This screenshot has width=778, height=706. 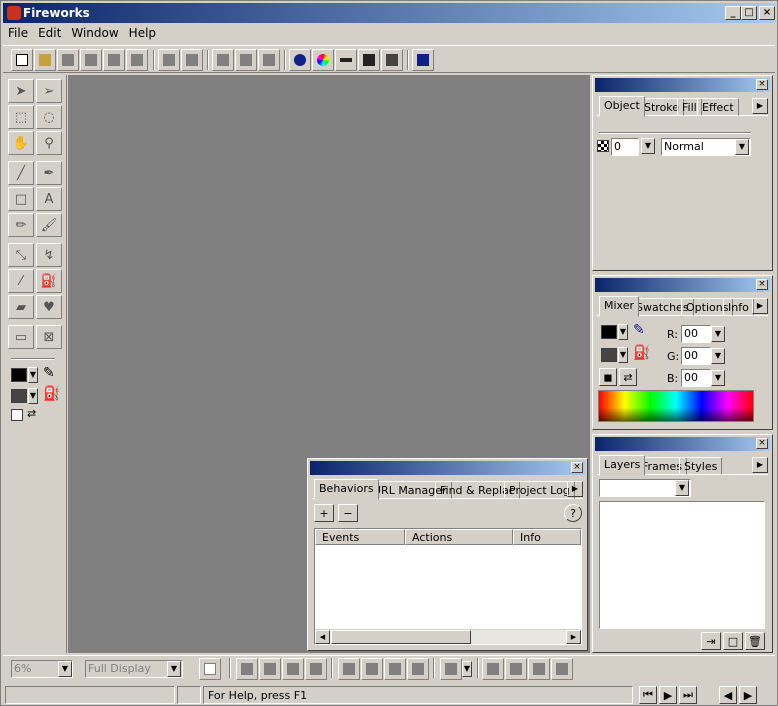 I want to click on freeform-tool-icon: ↯, so click(x=49, y=255).